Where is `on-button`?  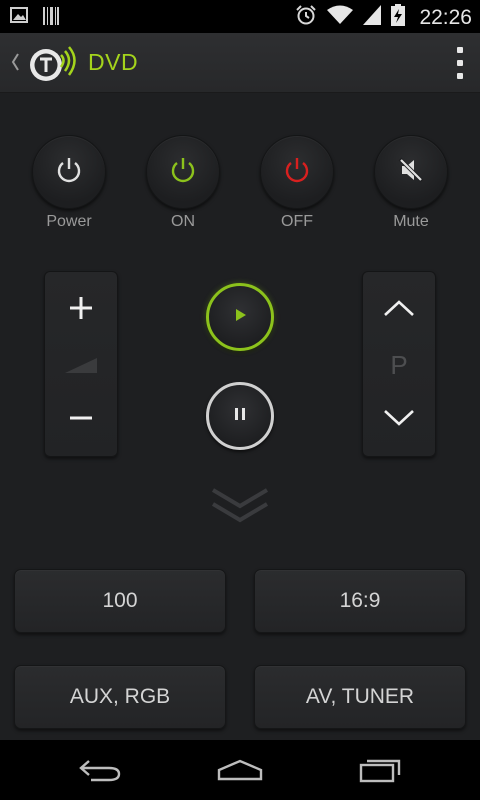 on-button is located at coordinates (183, 172).